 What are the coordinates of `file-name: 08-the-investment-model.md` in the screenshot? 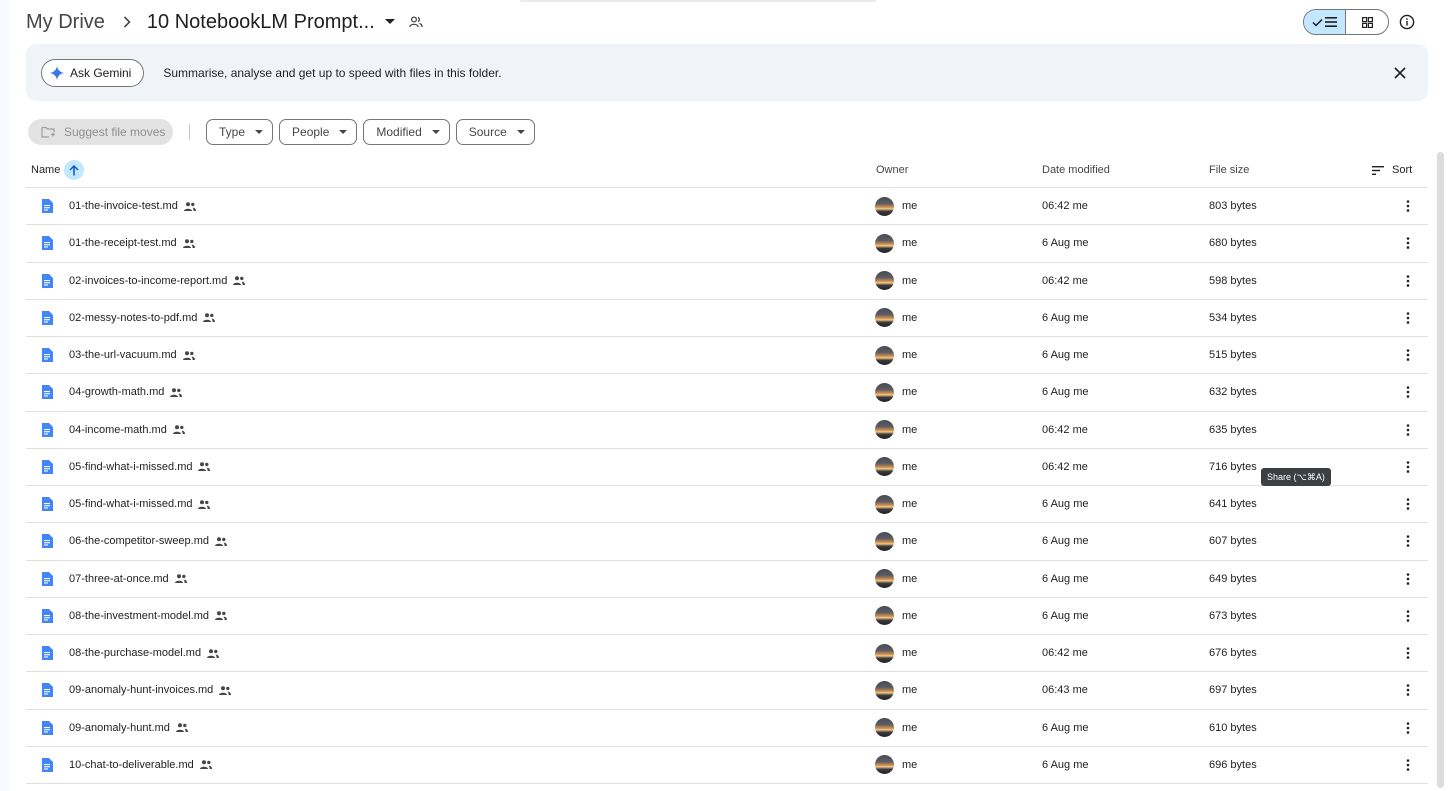 It's located at (148, 616).